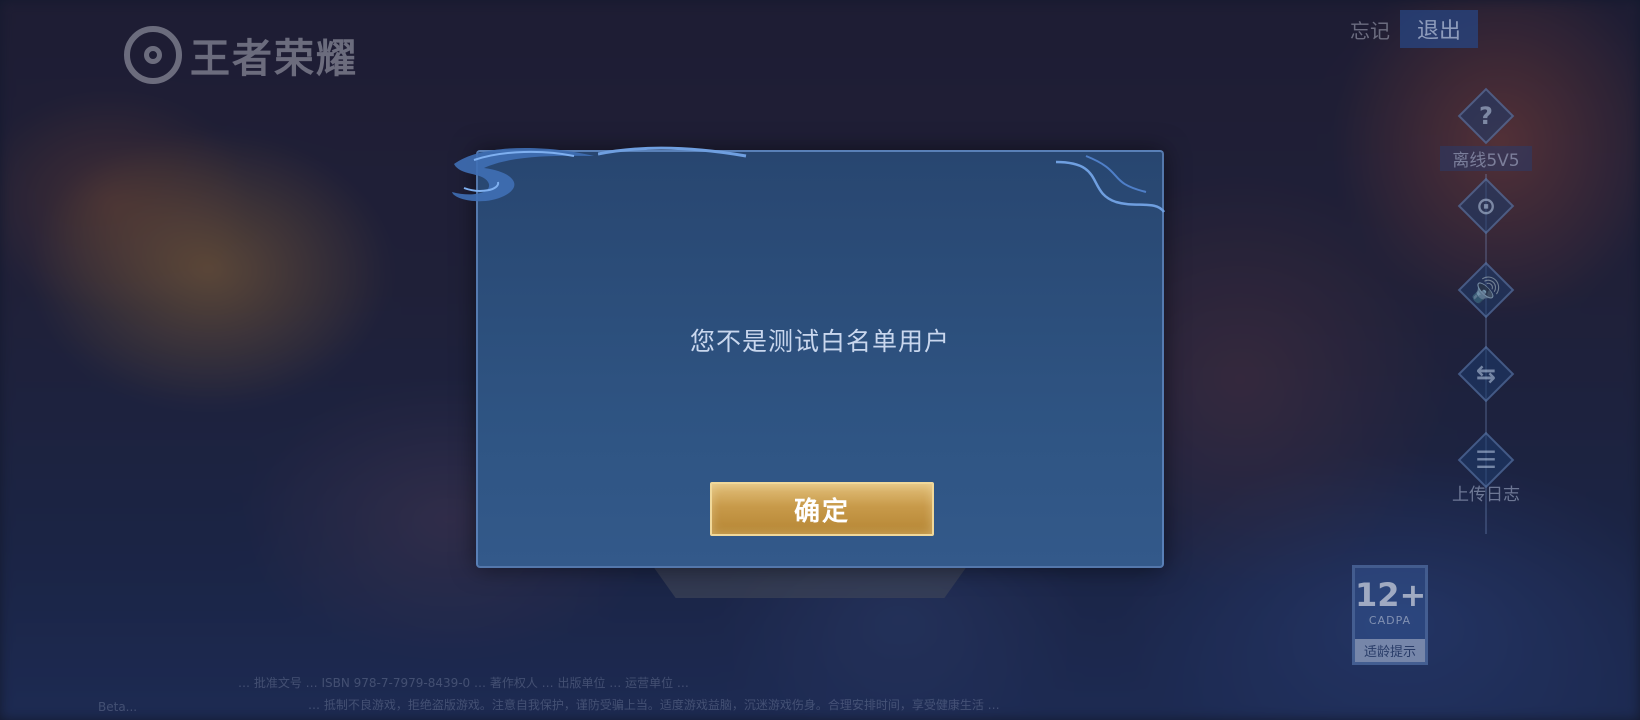 This screenshot has width=1640, height=720. I want to click on age-rating: 12+, so click(1391, 595).